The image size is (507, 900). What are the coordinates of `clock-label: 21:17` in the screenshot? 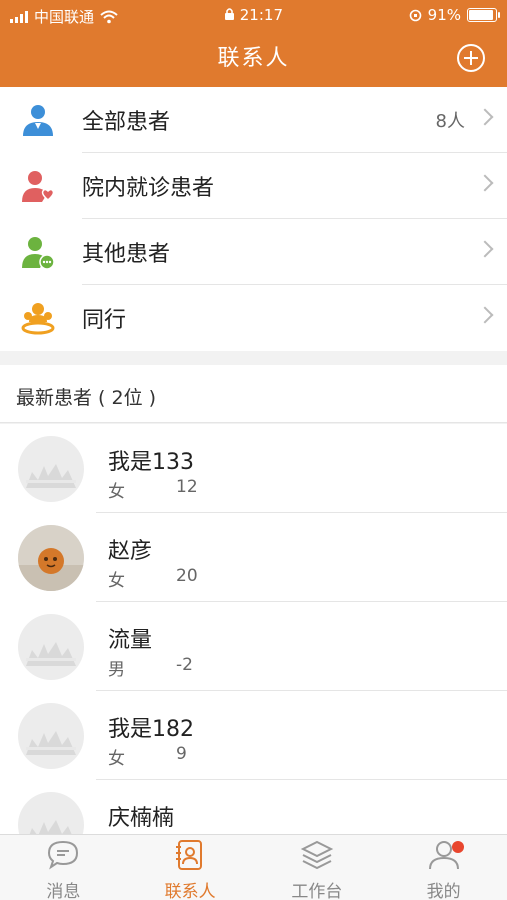 It's located at (261, 15).